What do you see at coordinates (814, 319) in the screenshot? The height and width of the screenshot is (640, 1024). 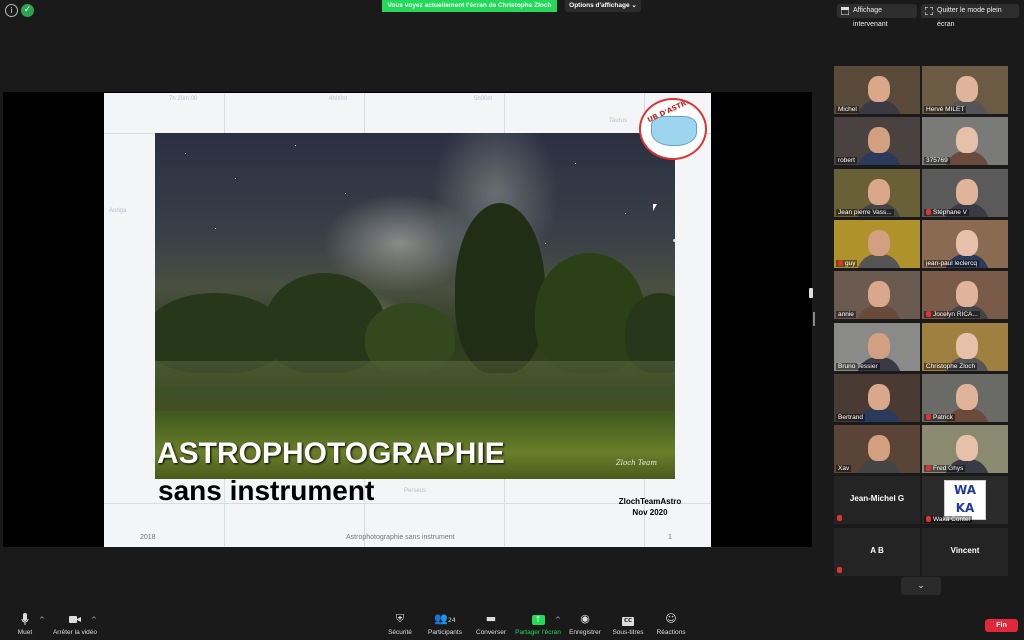 I see `panel-splitter` at bounding box center [814, 319].